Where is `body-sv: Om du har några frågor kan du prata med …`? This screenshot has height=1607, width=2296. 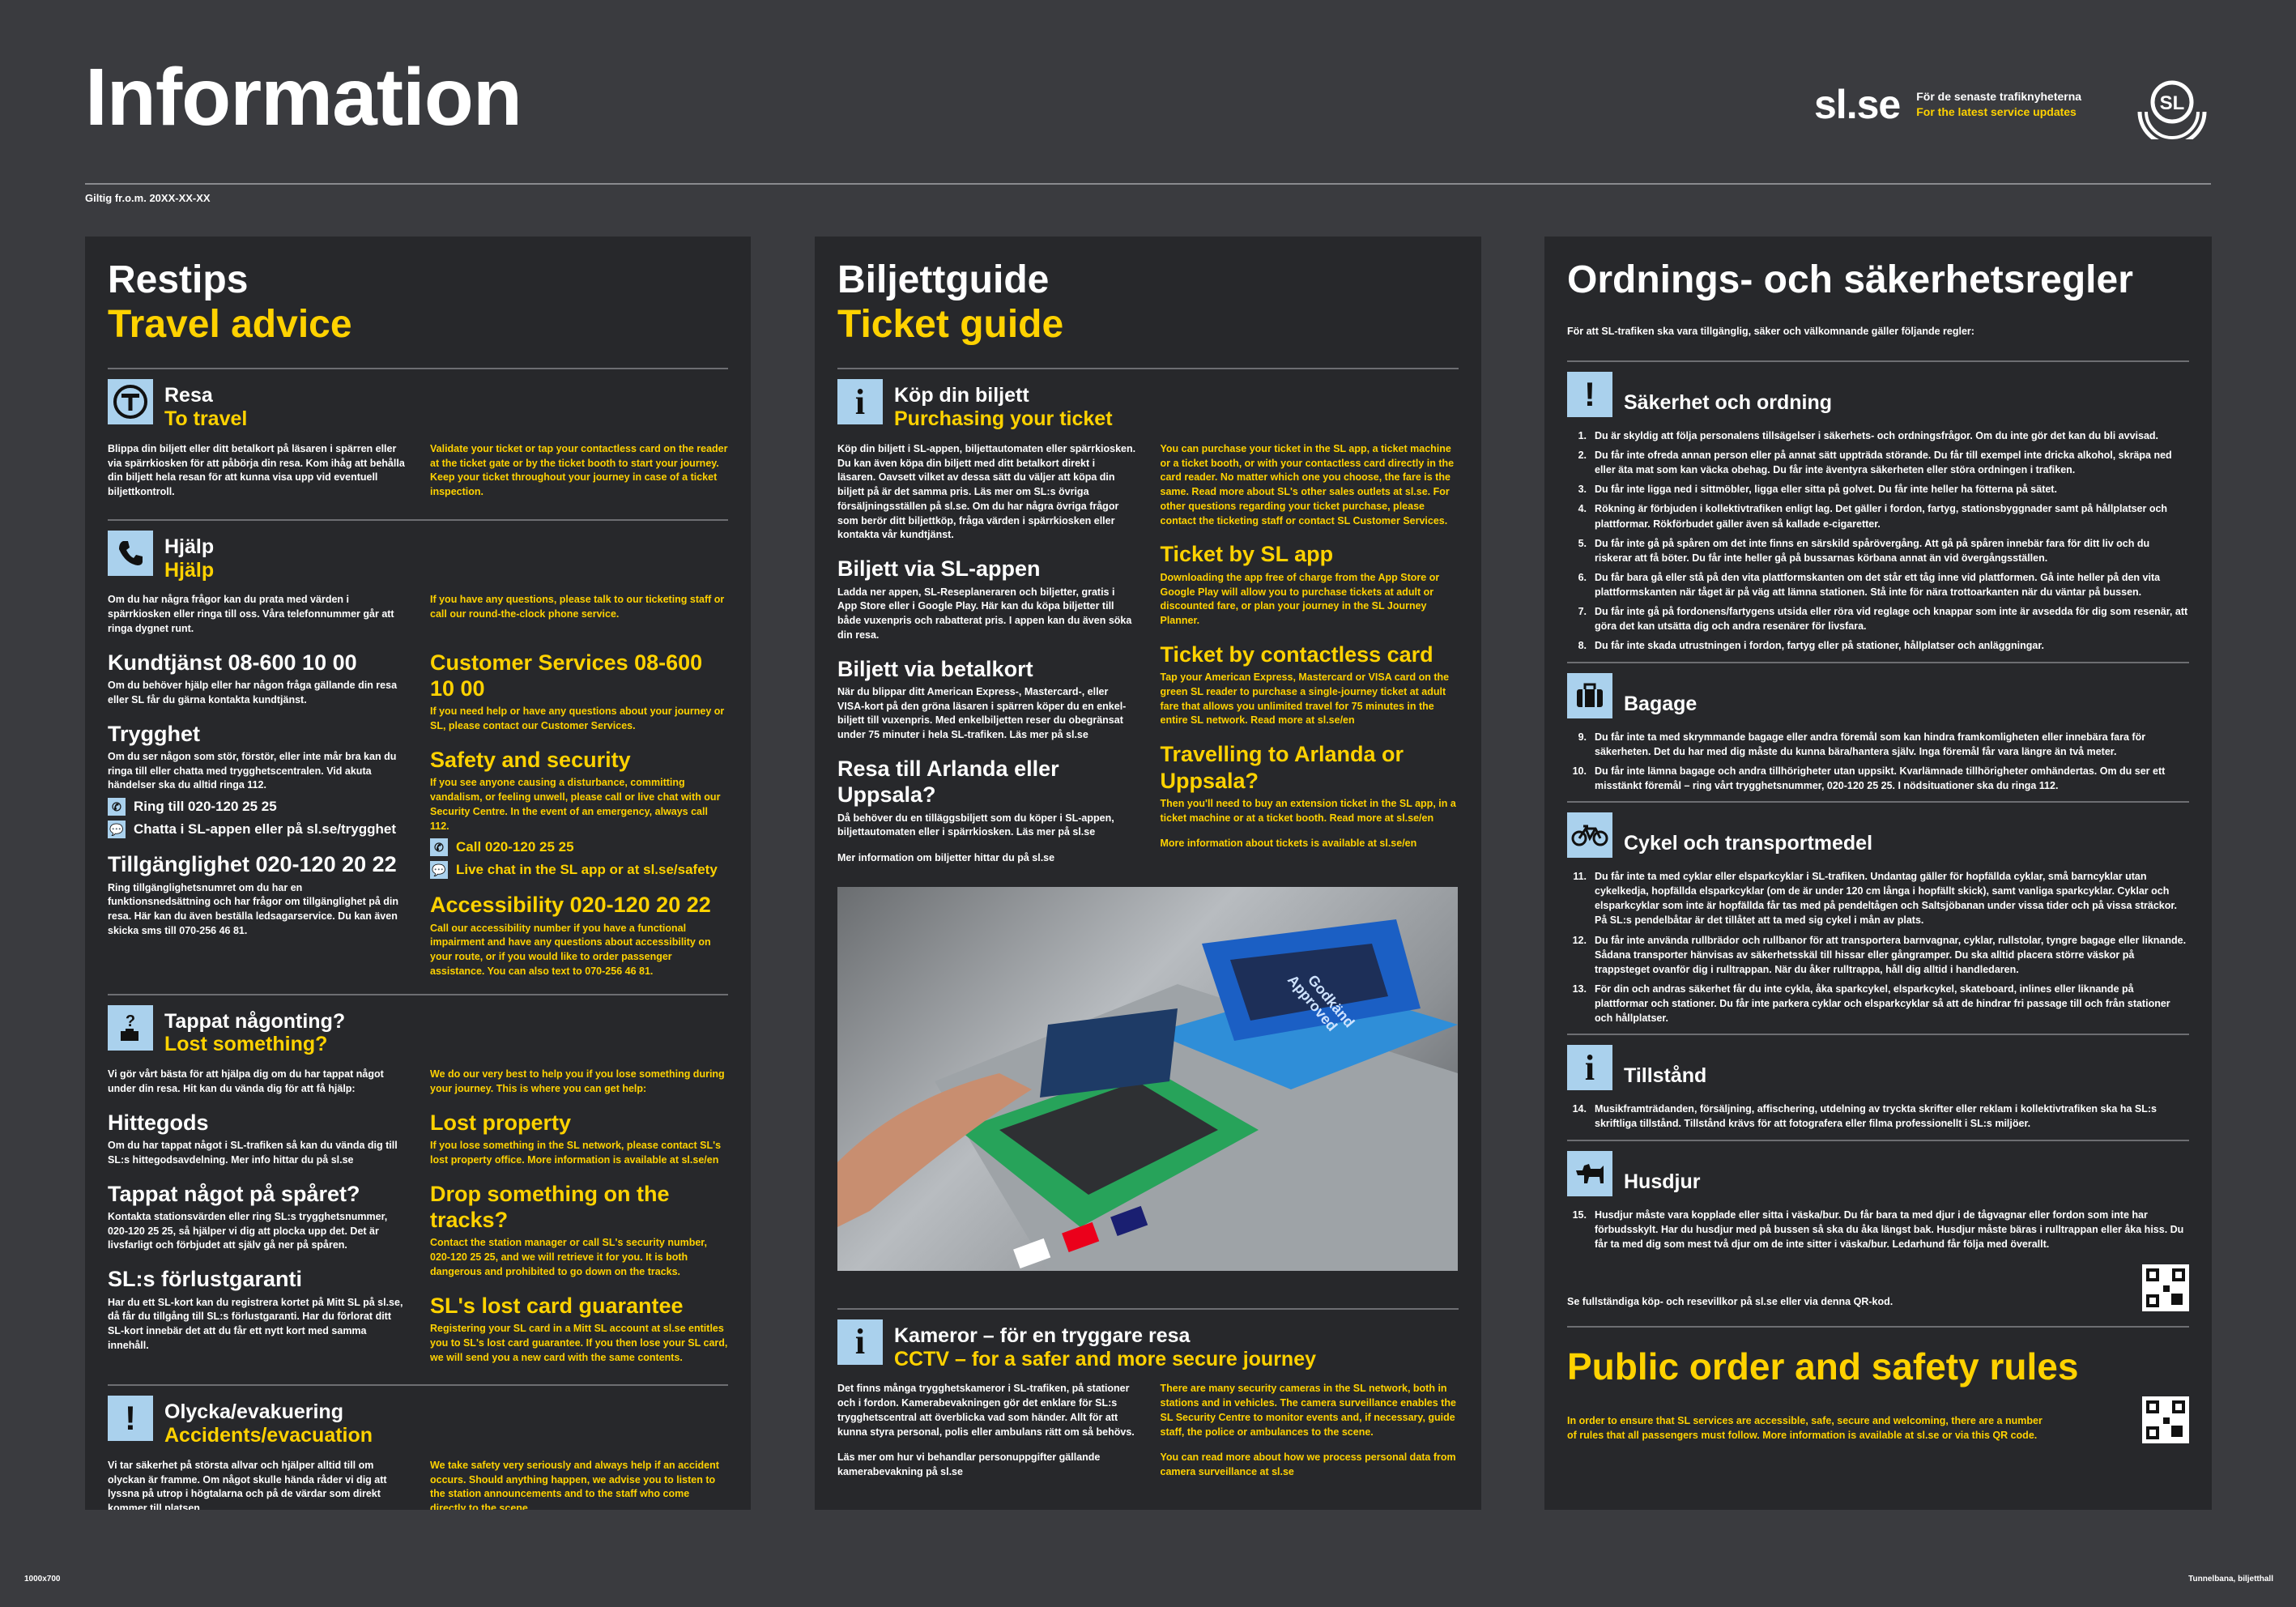
body-sv: Om du har några frågor kan du prata med … is located at coordinates (251, 614).